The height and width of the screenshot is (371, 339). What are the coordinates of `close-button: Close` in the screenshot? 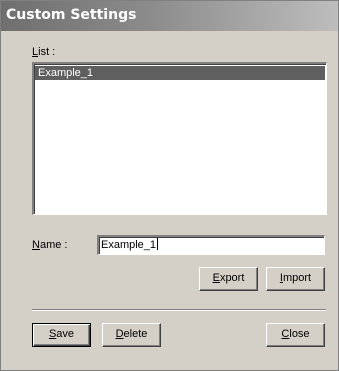 It's located at (295, 335).